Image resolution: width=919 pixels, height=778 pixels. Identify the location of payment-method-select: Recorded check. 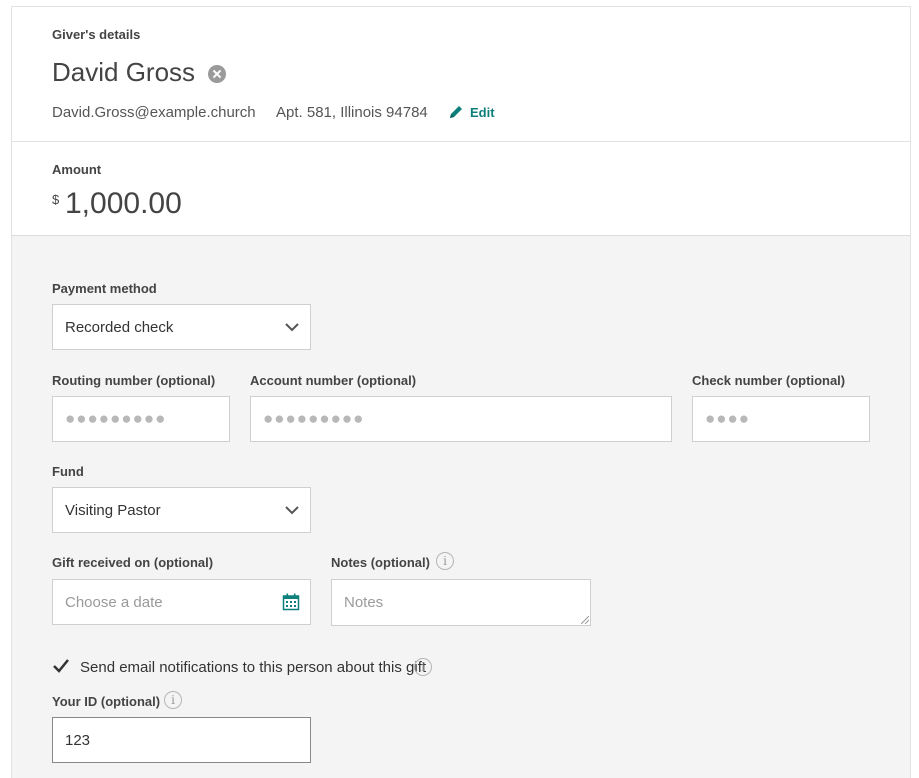
(181, 327).